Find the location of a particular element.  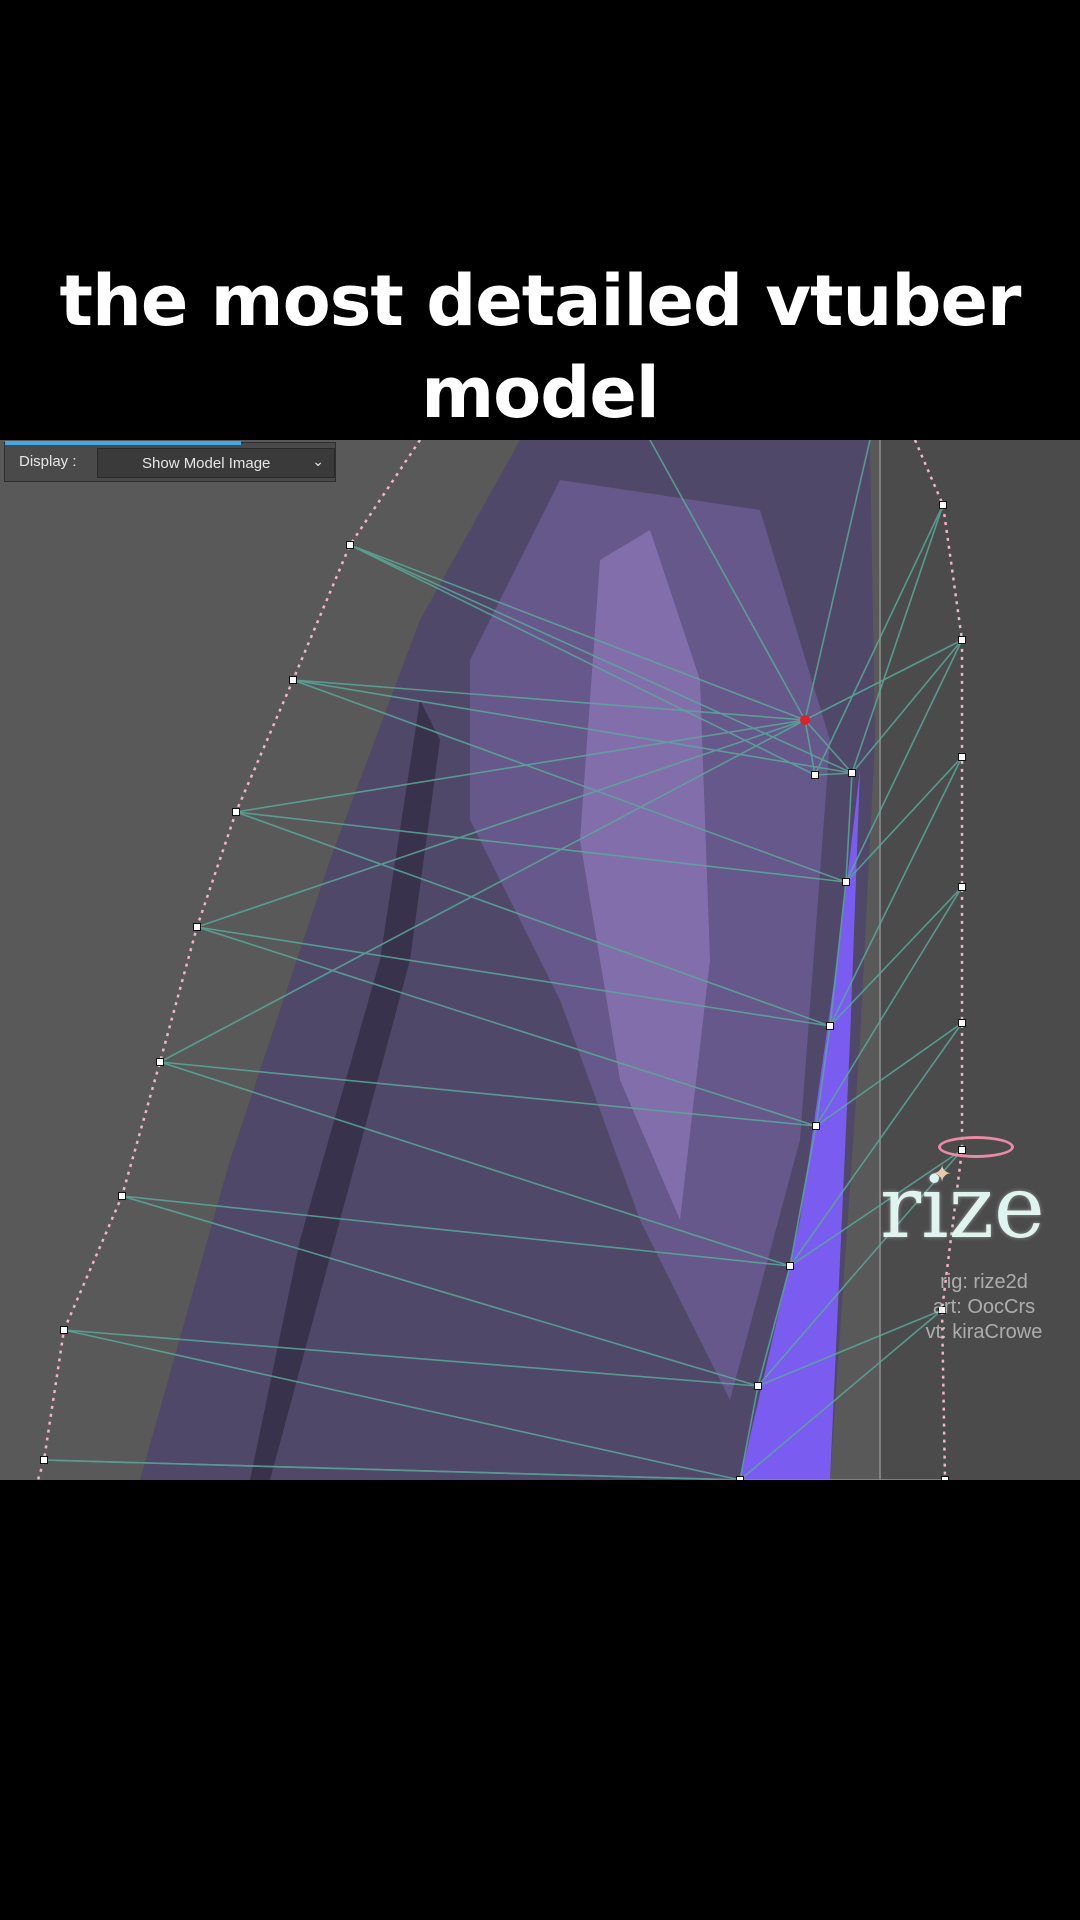

display-select: Show Model Image ⌄ is located at coordinates (216, 463).